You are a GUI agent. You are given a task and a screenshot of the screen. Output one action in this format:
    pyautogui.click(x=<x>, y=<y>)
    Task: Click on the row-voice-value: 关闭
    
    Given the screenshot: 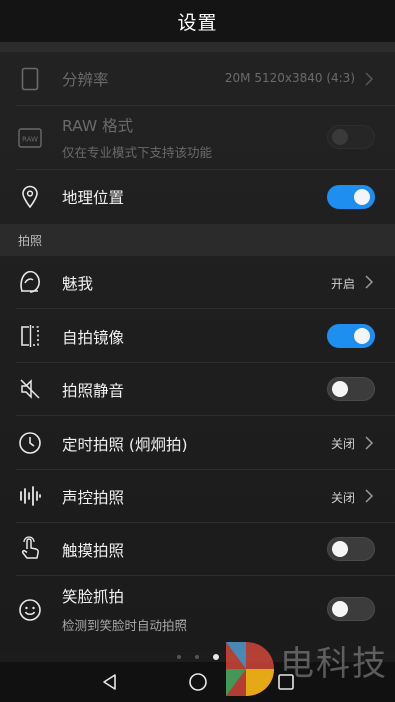 What is the action you would take?
    pyautogui.click(x=342, y=498)
    